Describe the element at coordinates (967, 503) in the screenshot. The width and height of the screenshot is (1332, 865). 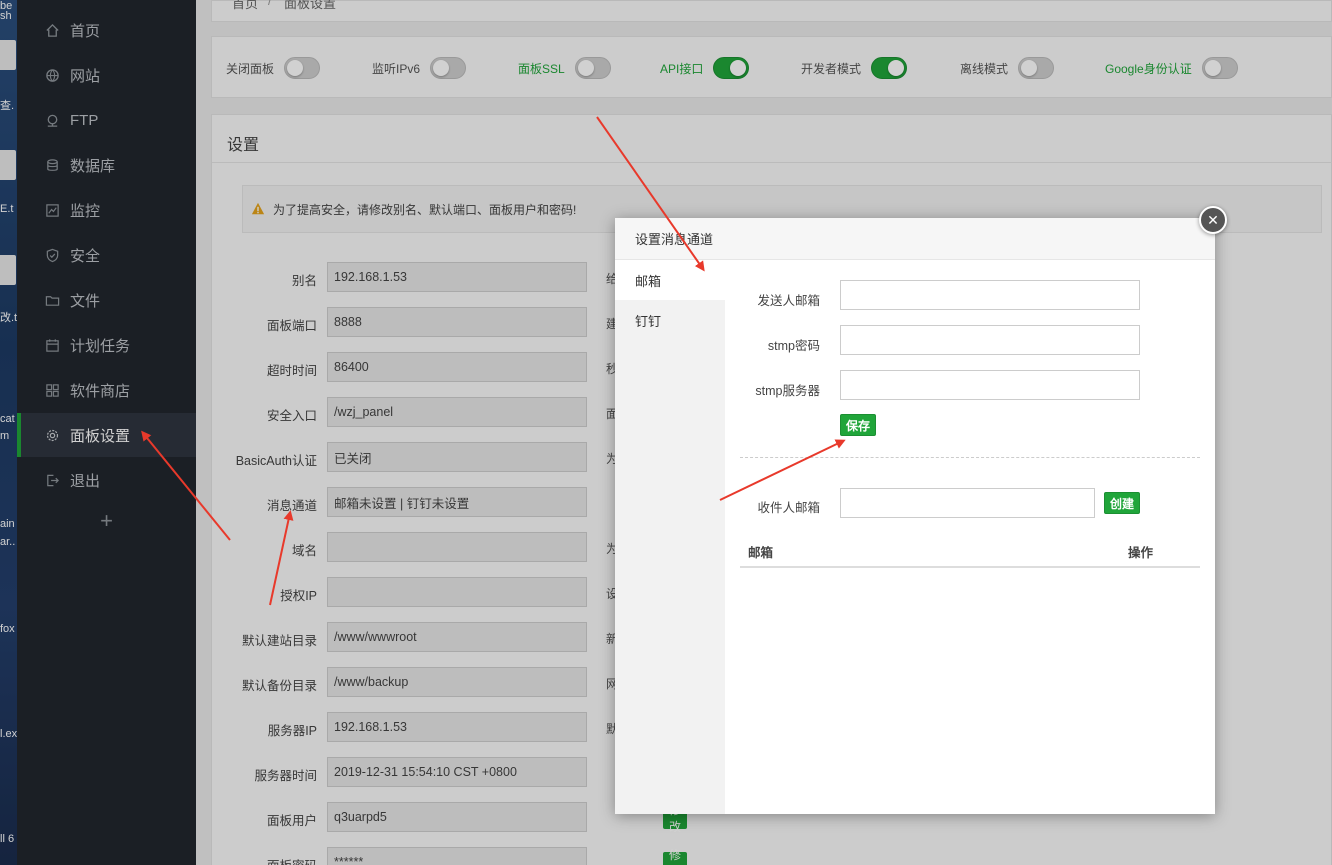
I see `recipient-email-input` at that location.